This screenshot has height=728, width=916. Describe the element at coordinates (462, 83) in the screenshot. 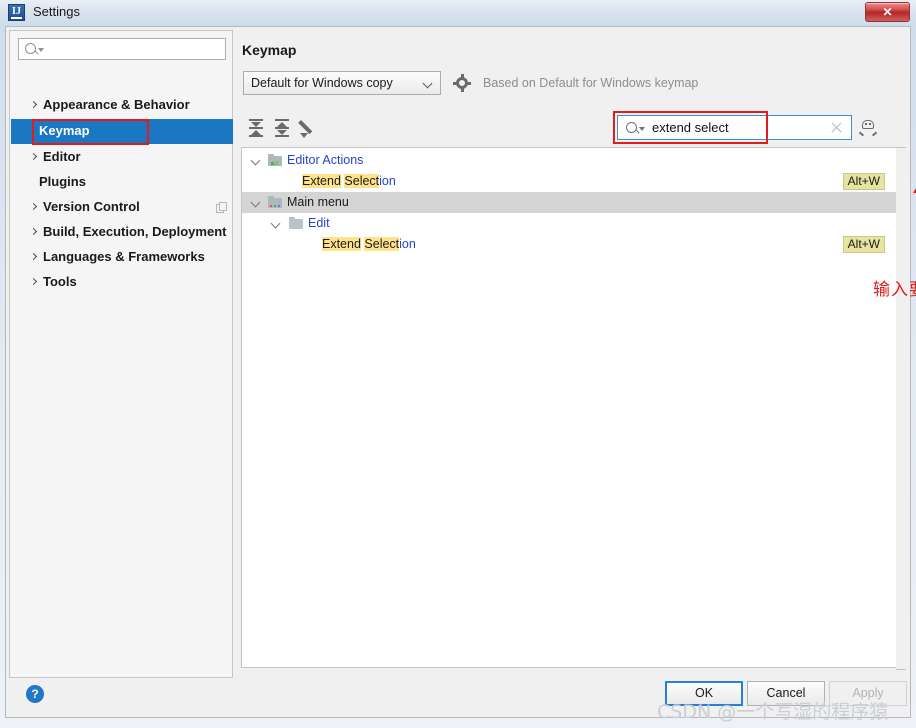

I see `gear-icon` at that location.